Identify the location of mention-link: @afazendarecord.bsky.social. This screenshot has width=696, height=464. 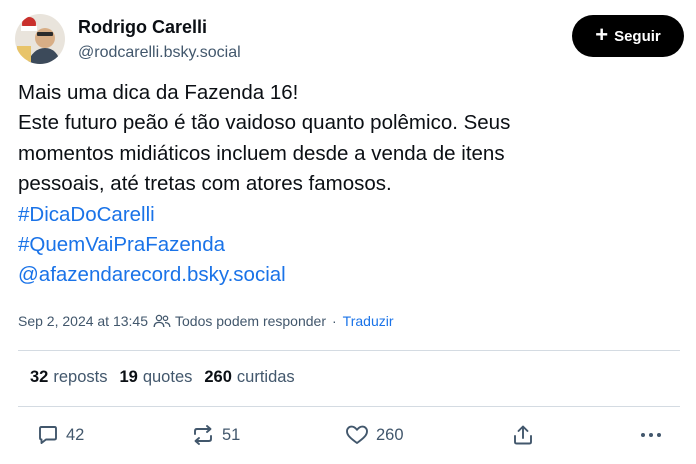
(348, 275).